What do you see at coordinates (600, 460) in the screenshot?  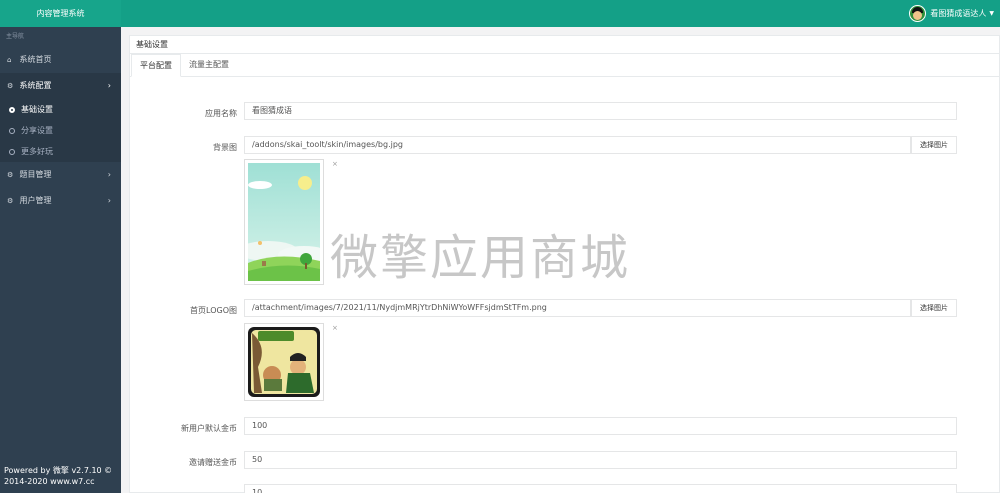 I see `invite-coins-input: 50` at bounding box center [600, 460].